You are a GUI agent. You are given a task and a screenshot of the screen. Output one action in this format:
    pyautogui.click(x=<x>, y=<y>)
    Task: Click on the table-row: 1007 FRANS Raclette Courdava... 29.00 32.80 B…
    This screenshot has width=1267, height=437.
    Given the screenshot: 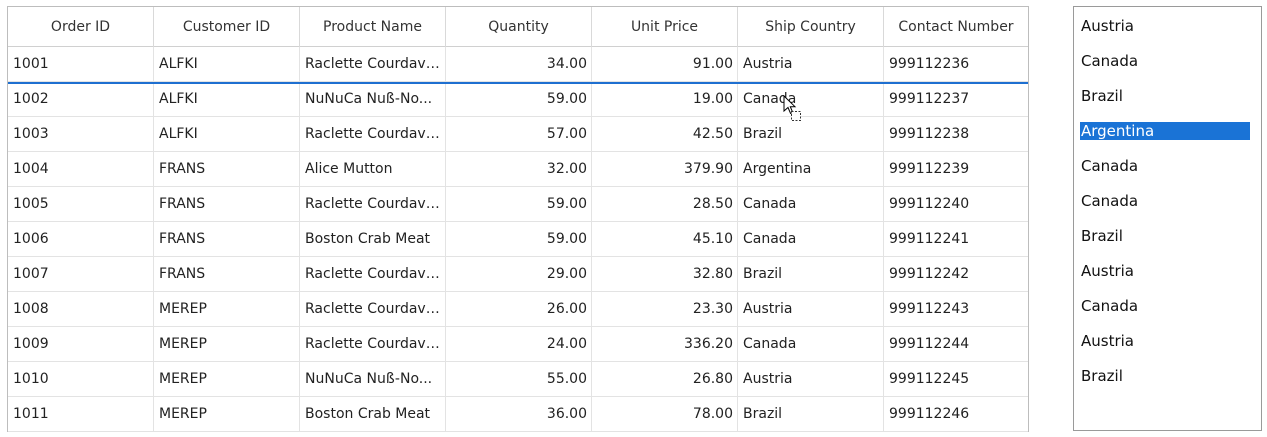 What is the action you would take?
    pyautogui.click(x=518, y=274)
    